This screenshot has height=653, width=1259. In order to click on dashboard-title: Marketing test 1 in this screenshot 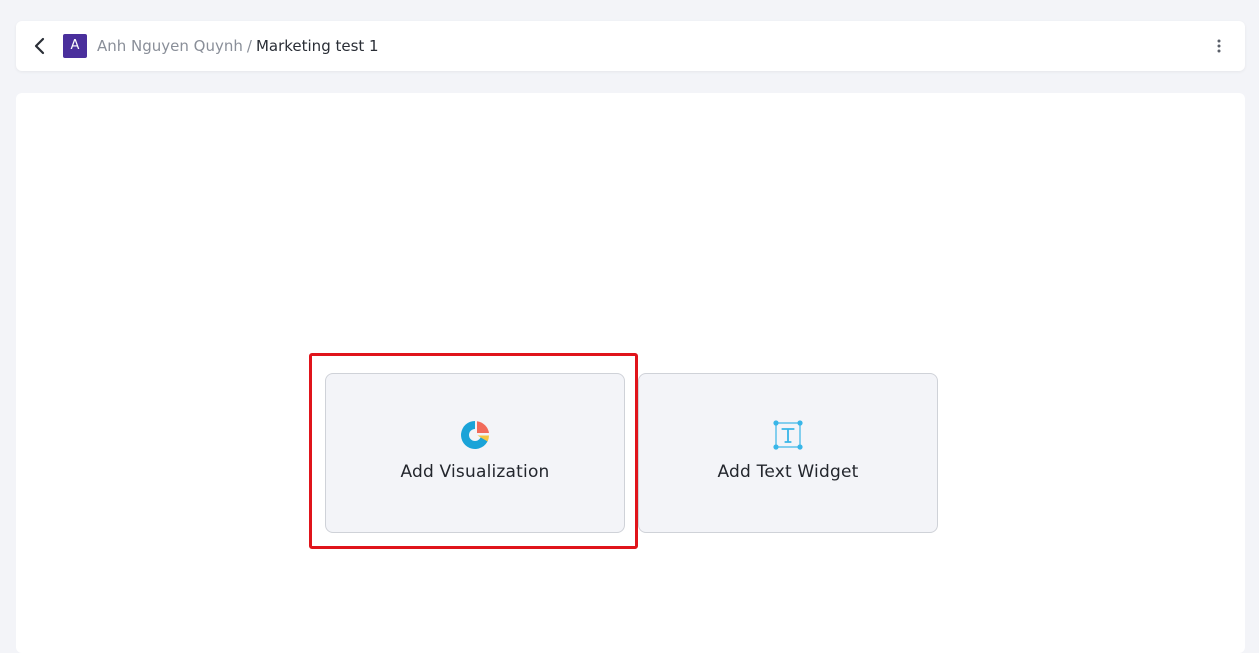, I will do `click(317, 46)`.